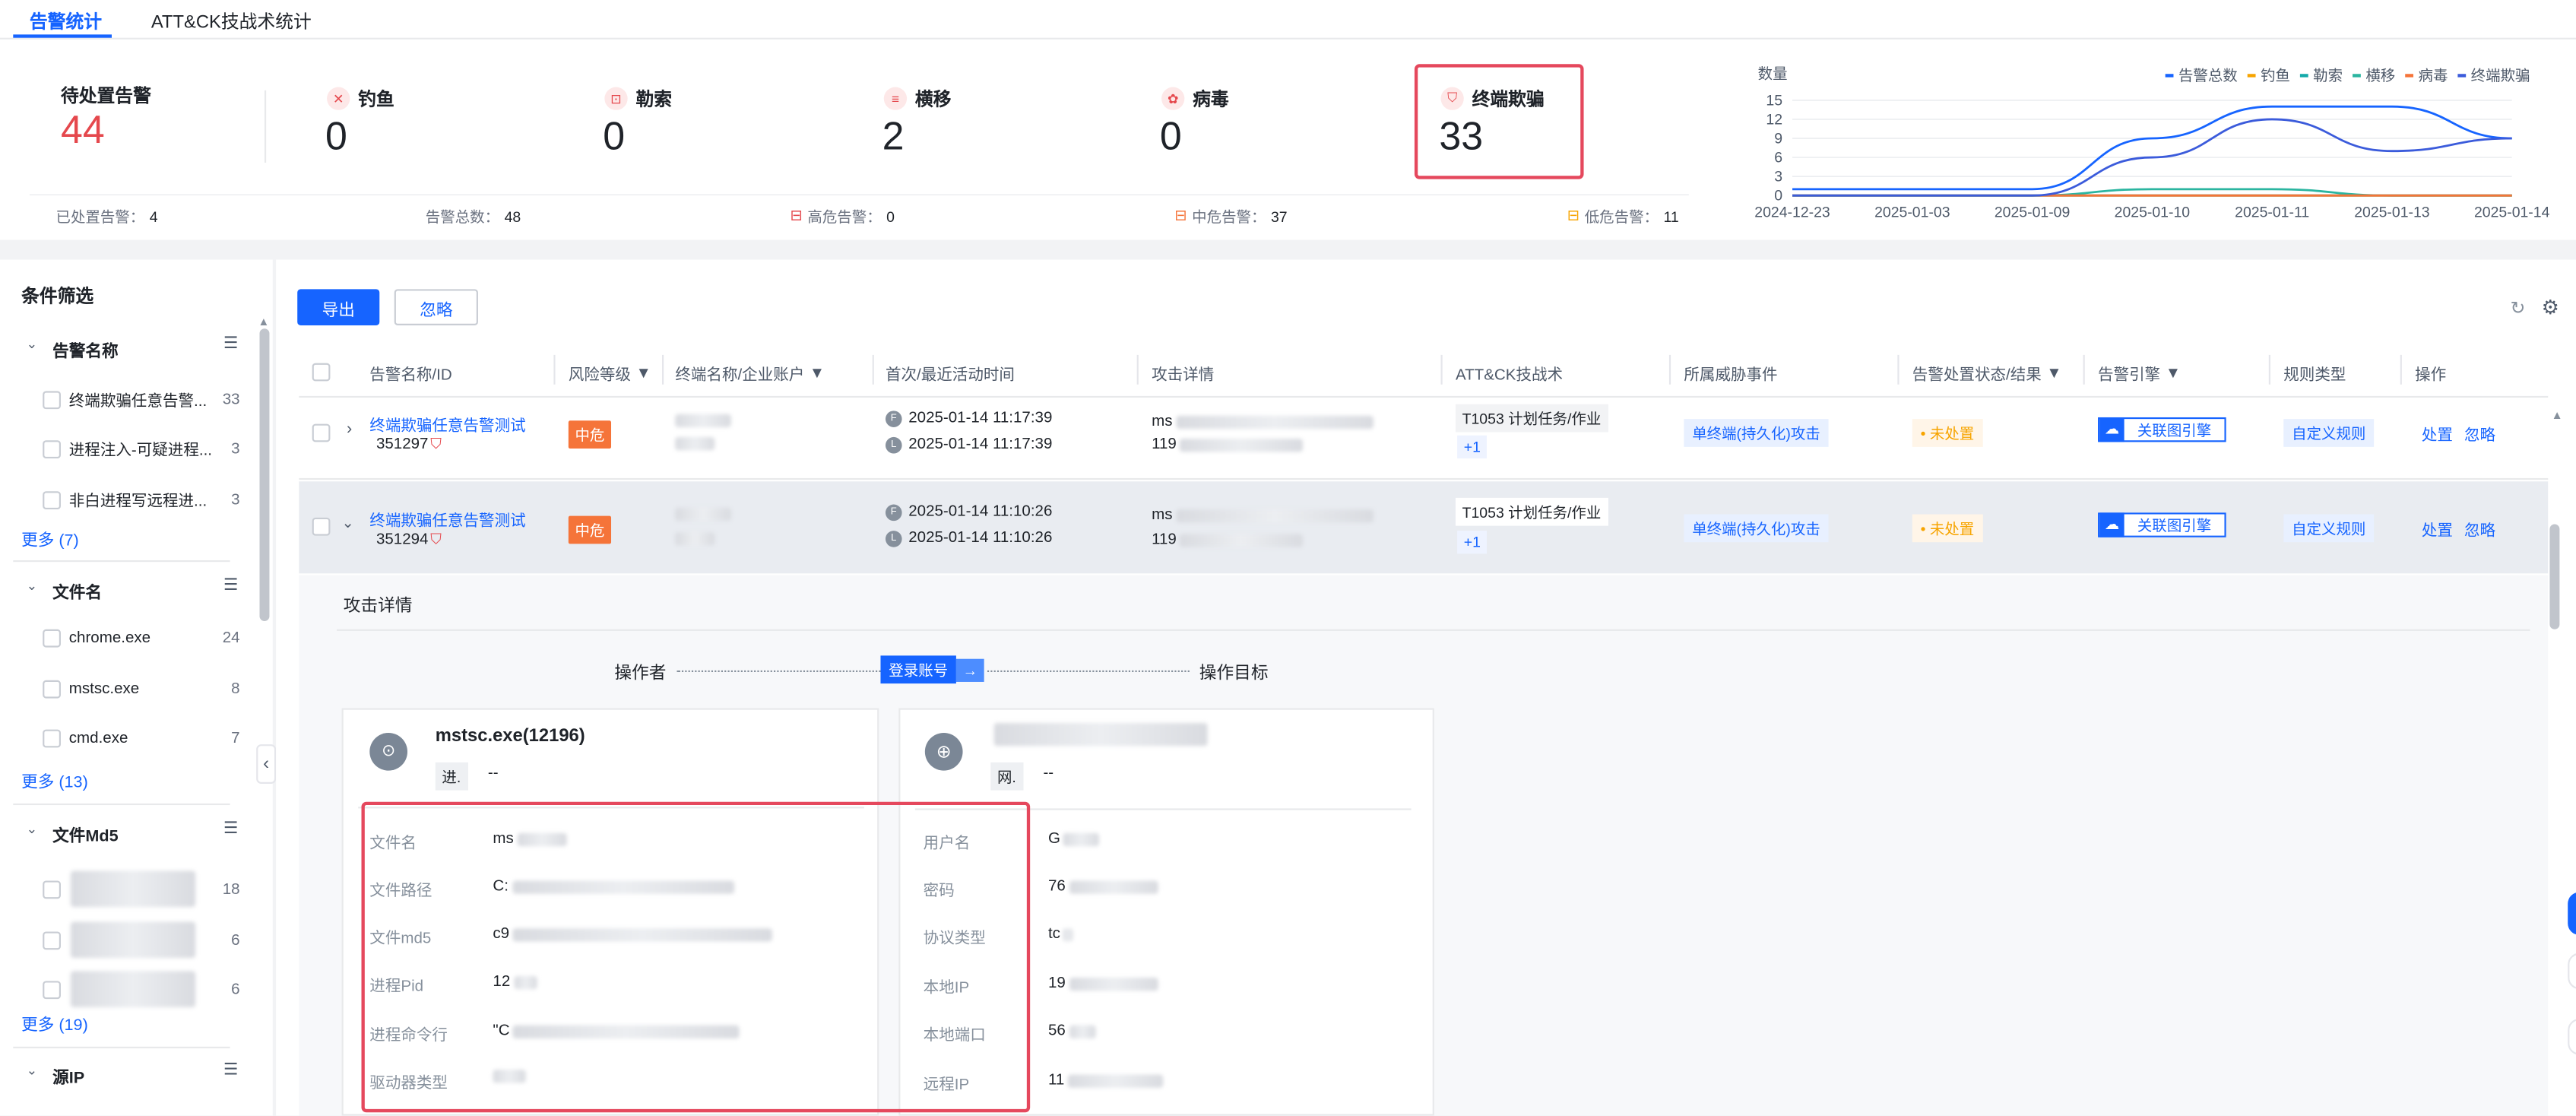  Describe the element at coordinates (932, 670) in the screenshot. I see `login-account-link: 登录账号 →` at that location.